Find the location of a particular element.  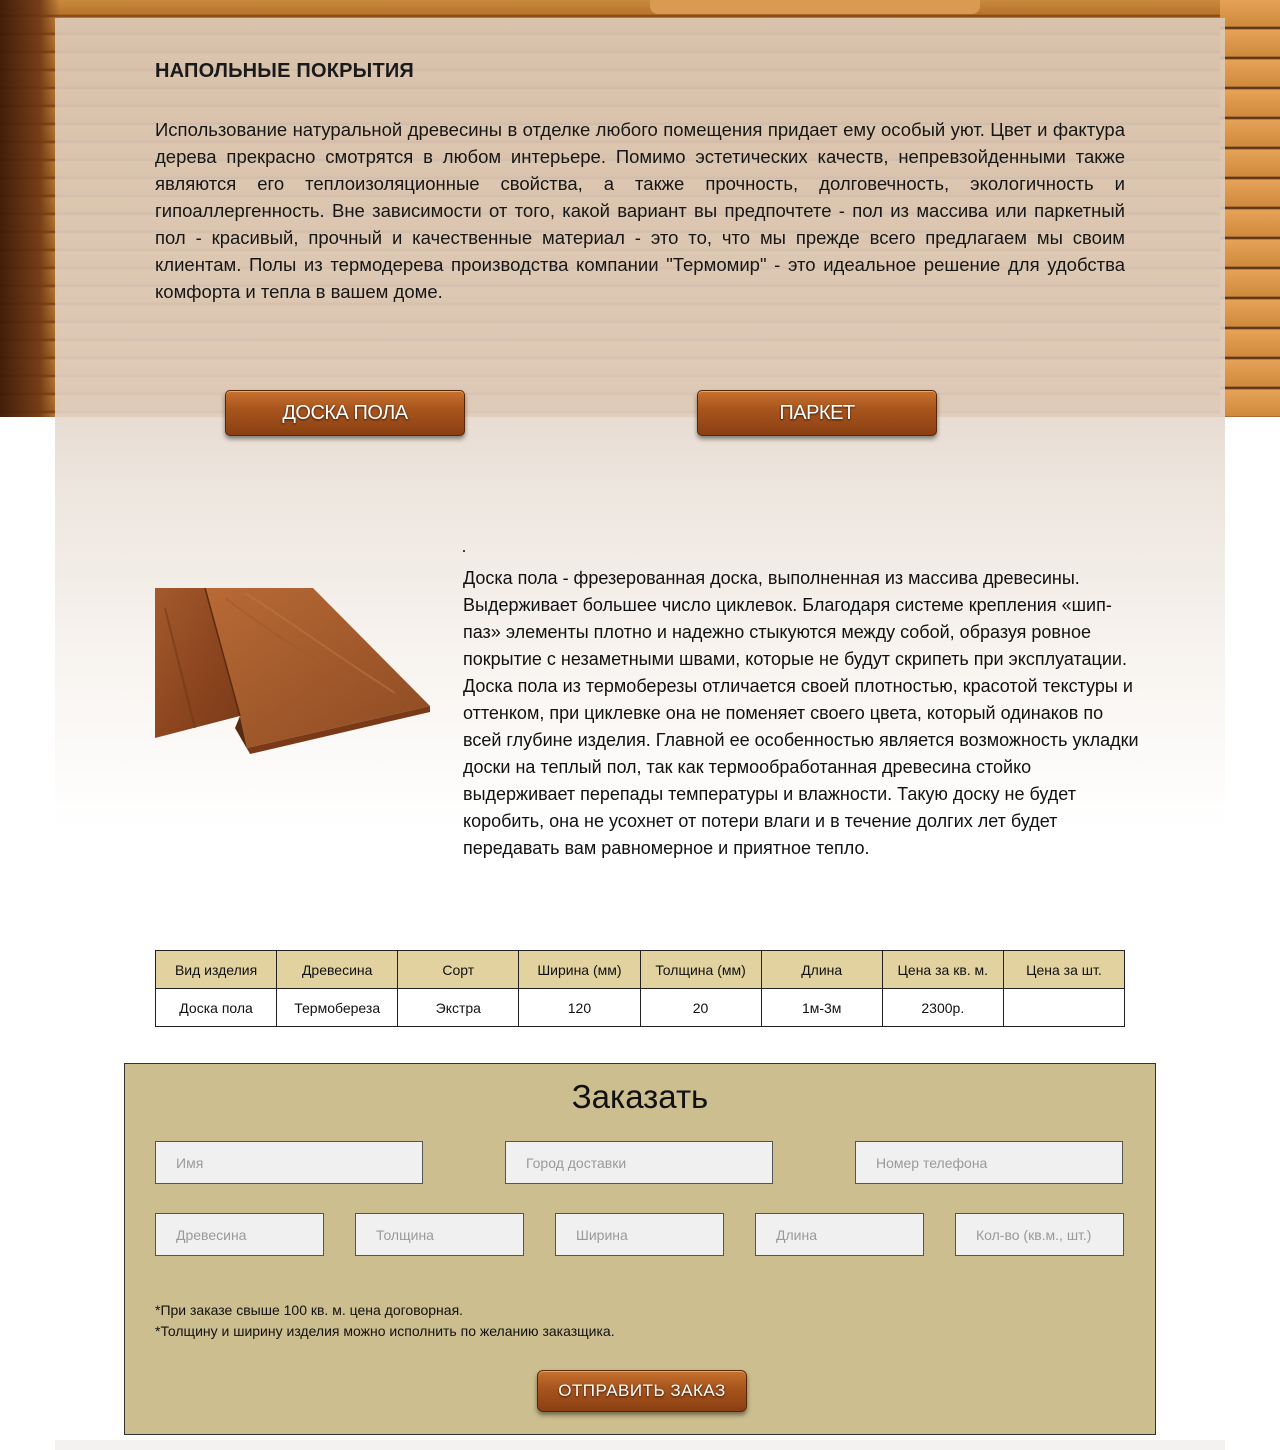

length-input is located at coordinates (839, 1234).